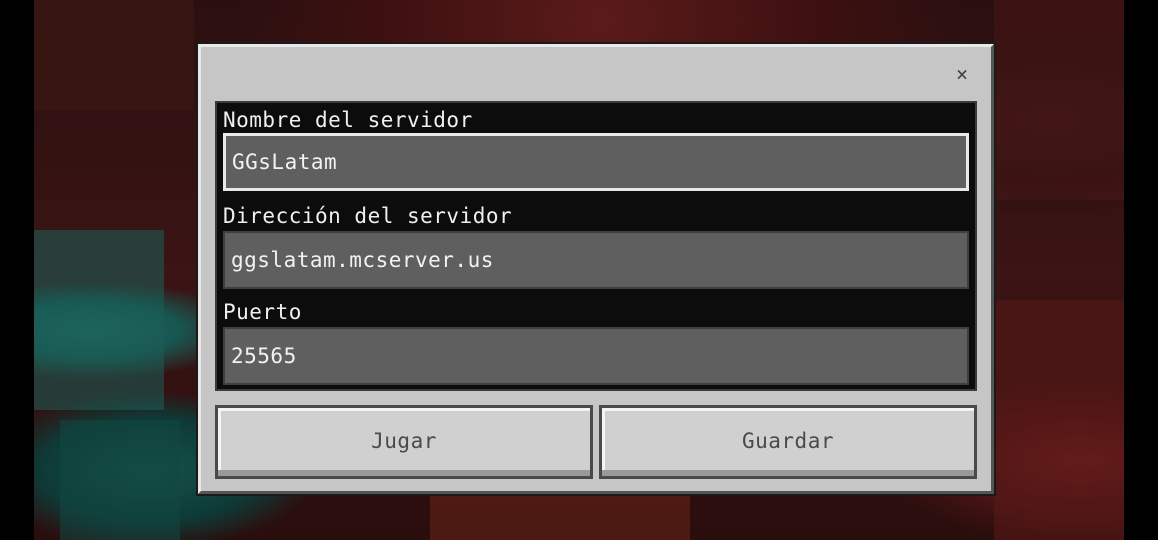 This screenshot has height=540, width=1158. Describe the element at coordinates (596, 162) in the screenshot. I see `server-name-input: GGsLatam` at that location.